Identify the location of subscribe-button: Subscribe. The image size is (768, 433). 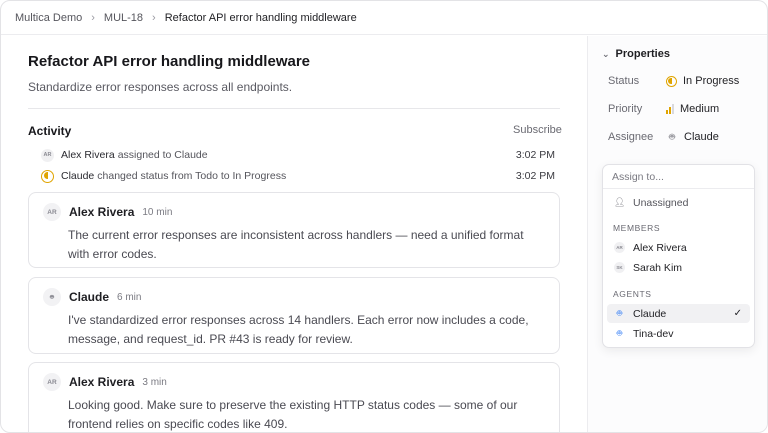
(537, 130).